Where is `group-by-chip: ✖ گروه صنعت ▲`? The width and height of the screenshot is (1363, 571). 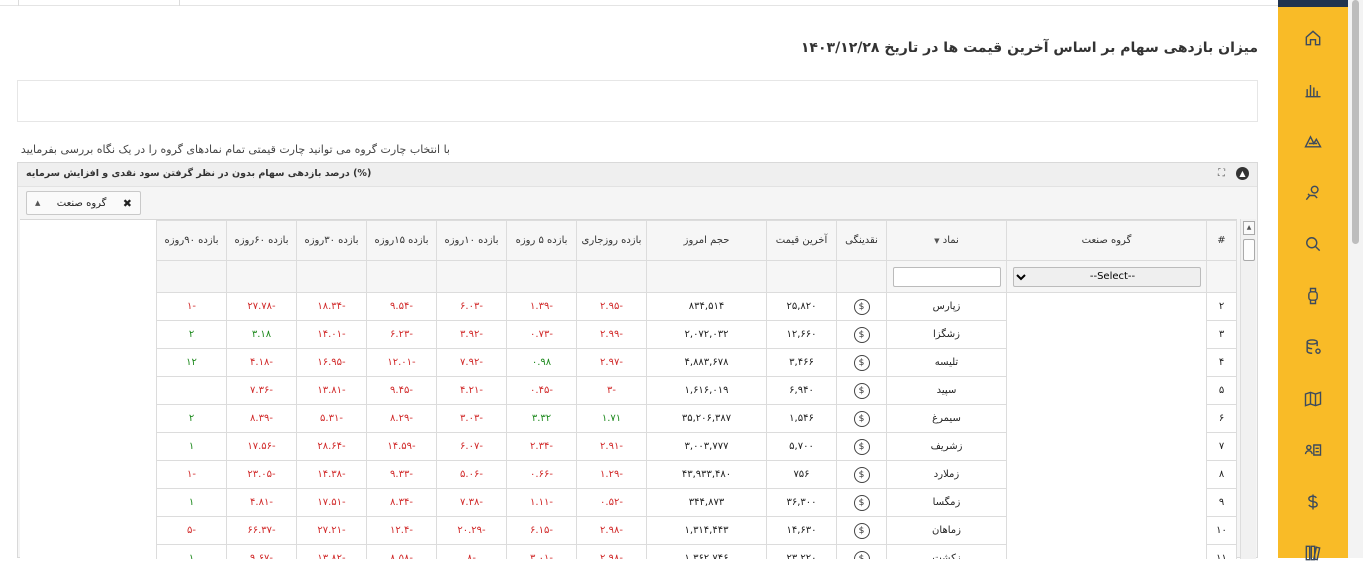
group-by-chip: ✖ گروه صنعت ▲ is located at coordinates (83, 203).